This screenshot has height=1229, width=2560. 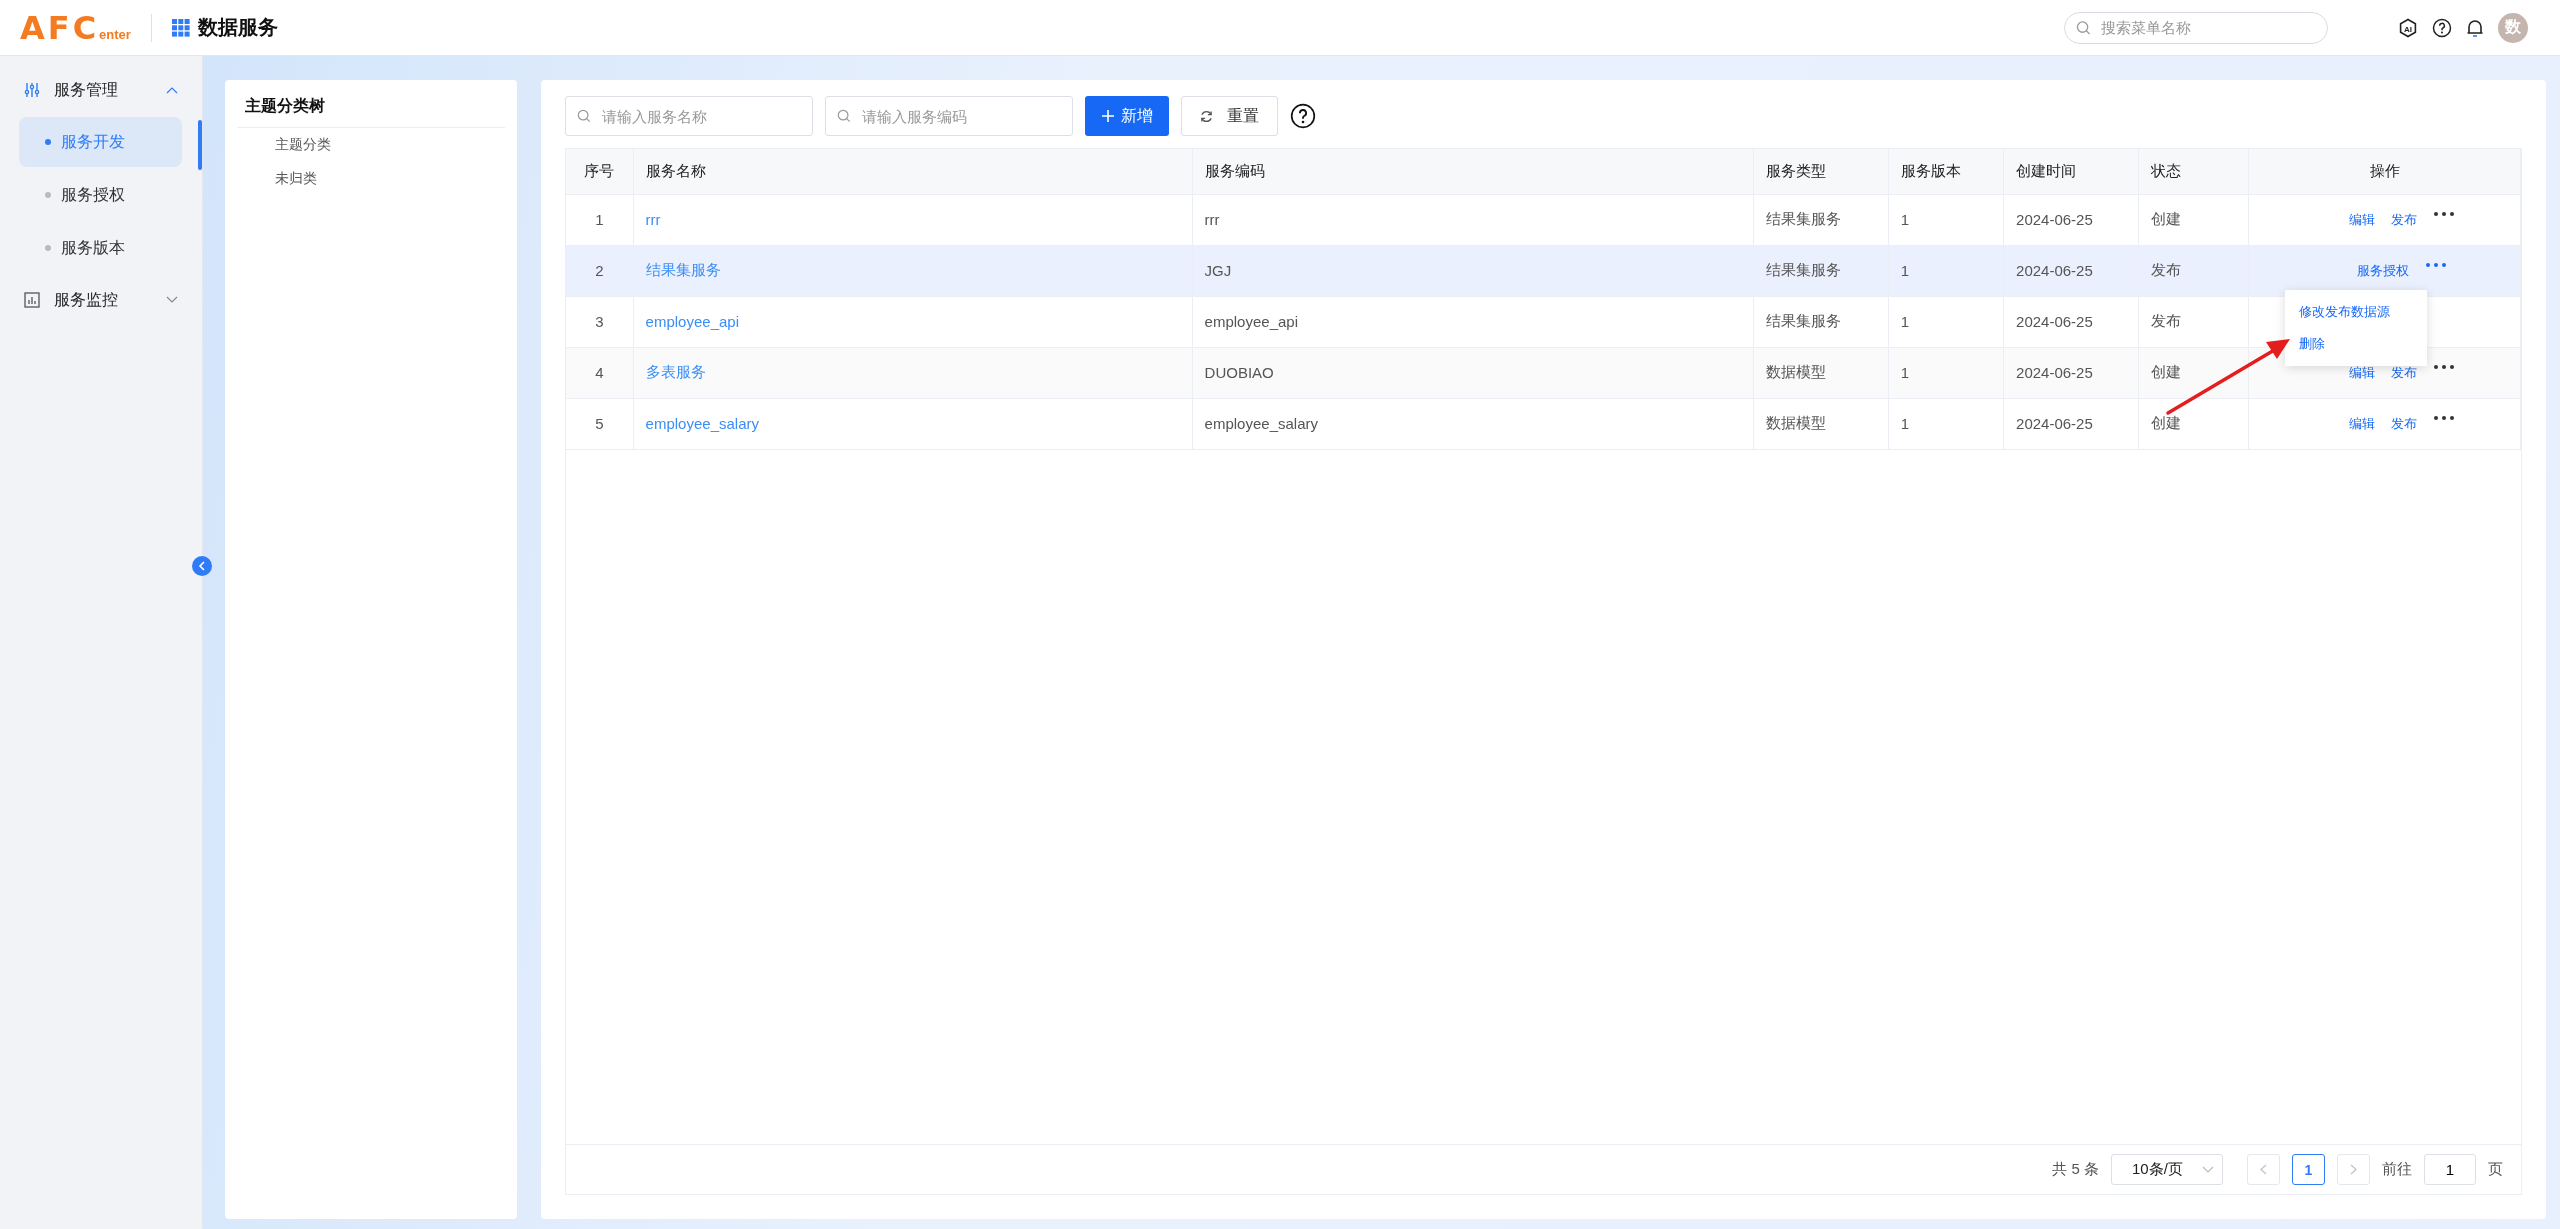 What do you see at coordinates (2193, 171) in the screenshot?
I see `column-header: 状态` at bounding box center [2193, 171].